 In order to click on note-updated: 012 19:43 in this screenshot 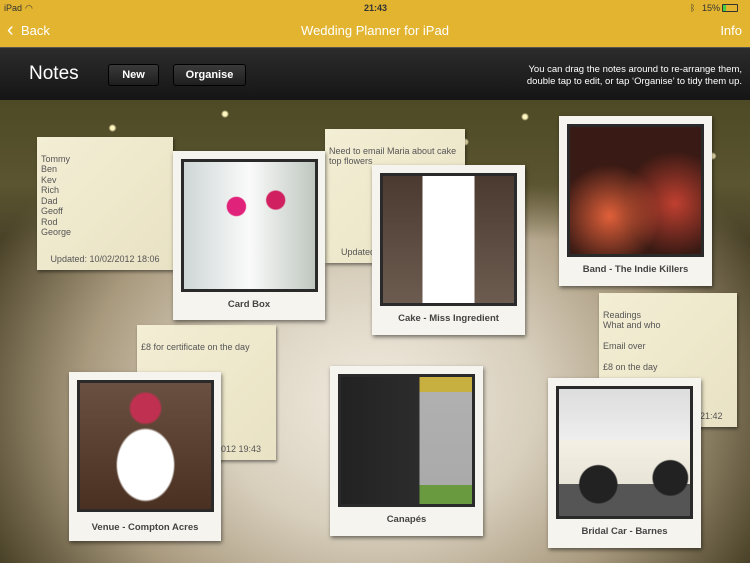, I will do `click(241, 448)`.